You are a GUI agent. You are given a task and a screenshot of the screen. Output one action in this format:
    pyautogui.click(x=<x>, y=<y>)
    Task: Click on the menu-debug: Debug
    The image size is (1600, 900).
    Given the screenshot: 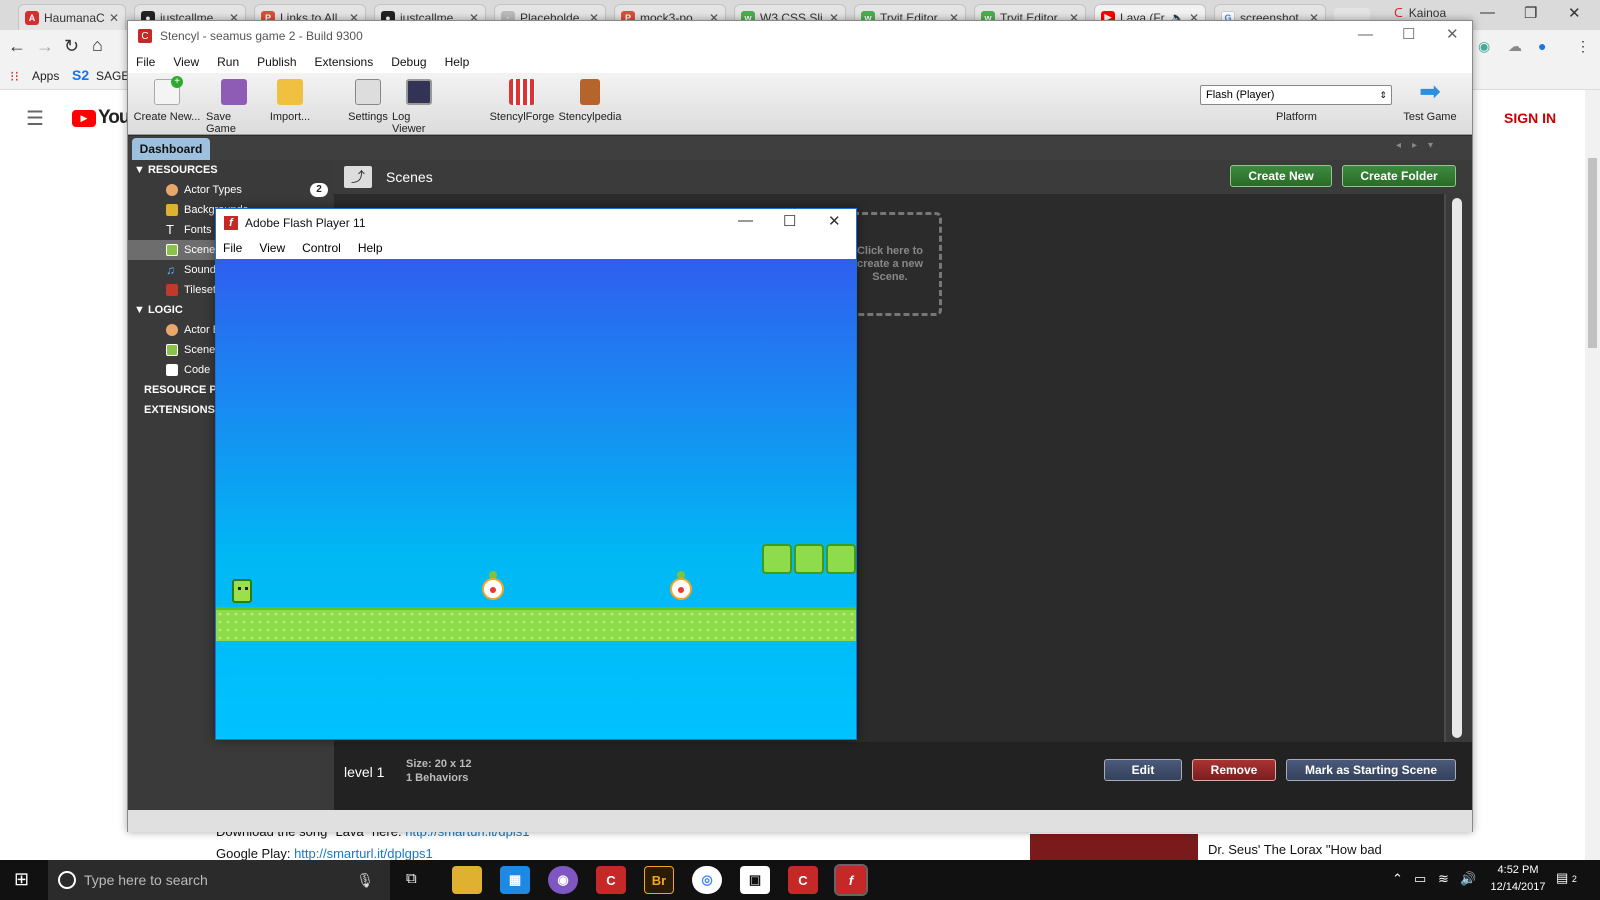 What is the action you would take?
    pyautogui.click(x=408, y=62)
    